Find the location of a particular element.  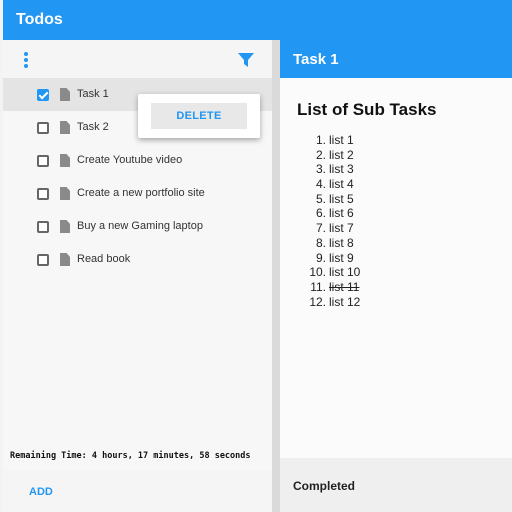

todo-label: Create Youtube video is located at coordinates (130, 160).